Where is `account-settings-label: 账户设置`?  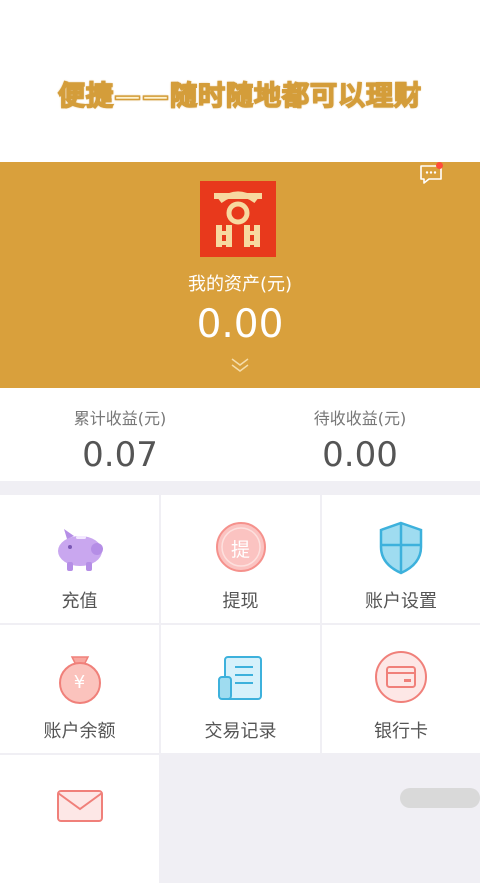
account-settings-label: 账户设置 is located at coordinates (401, 601).